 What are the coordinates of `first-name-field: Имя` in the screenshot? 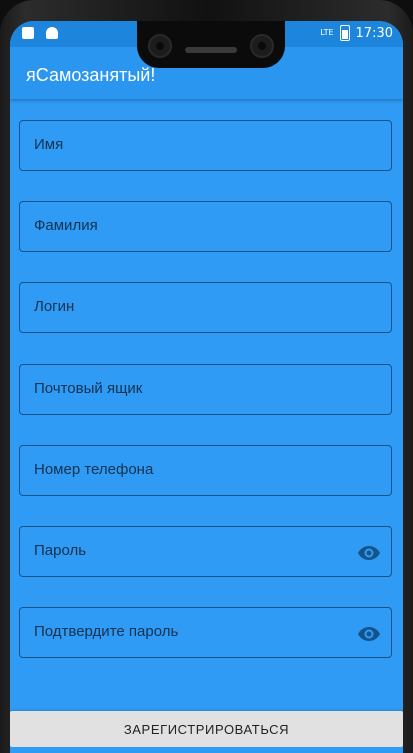 It's located at (205, 145).